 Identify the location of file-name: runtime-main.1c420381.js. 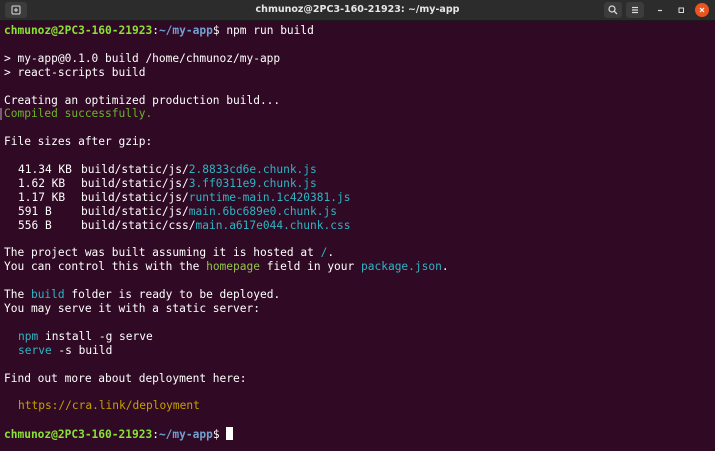
(269, 197).